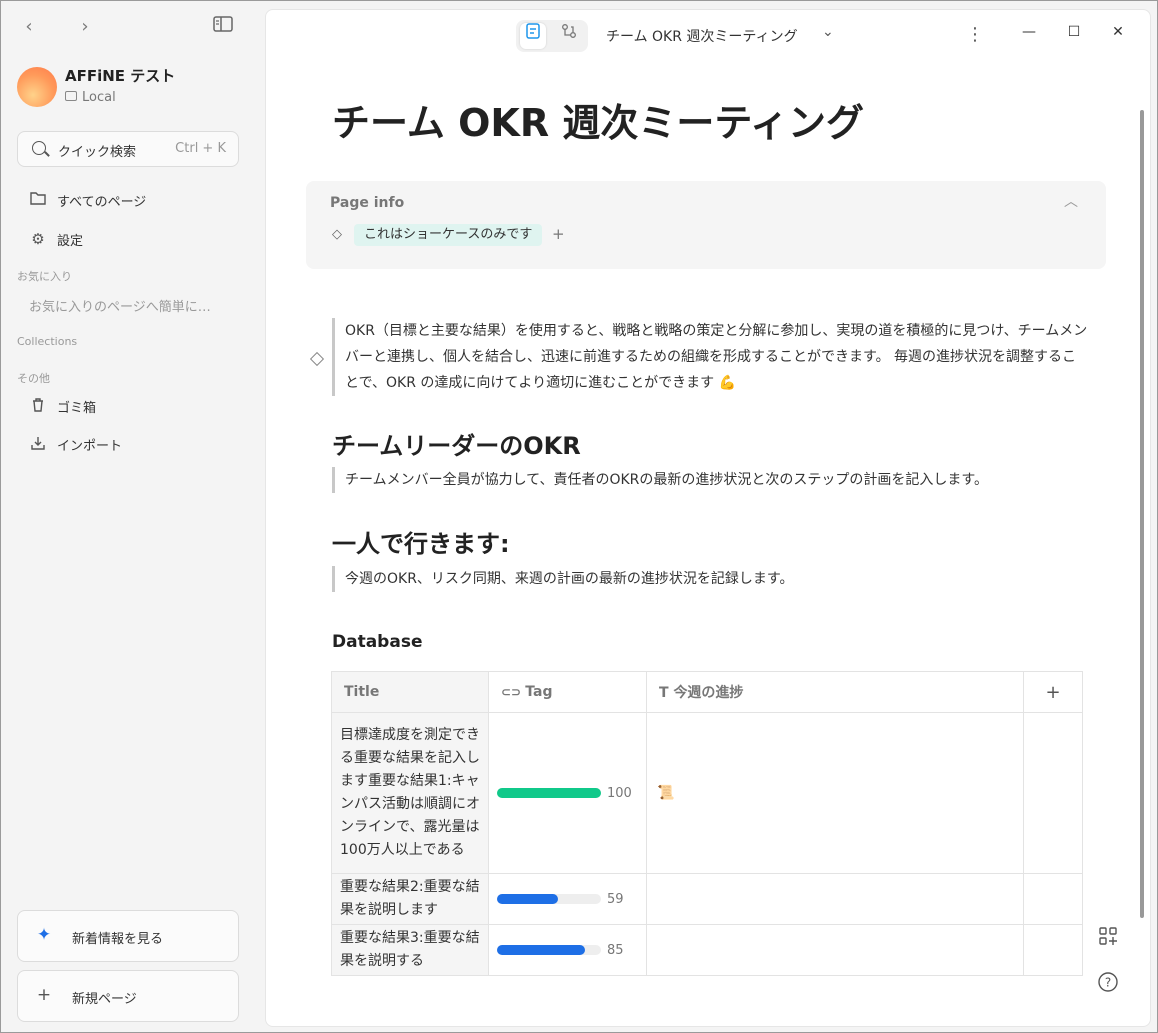 Image resolution: width=1158 pixels, height=1033 pixels. Describe the element at coordinates (118, 939) in the screenshot. I see `whats-new-label: 新着情報を見る` at that location.